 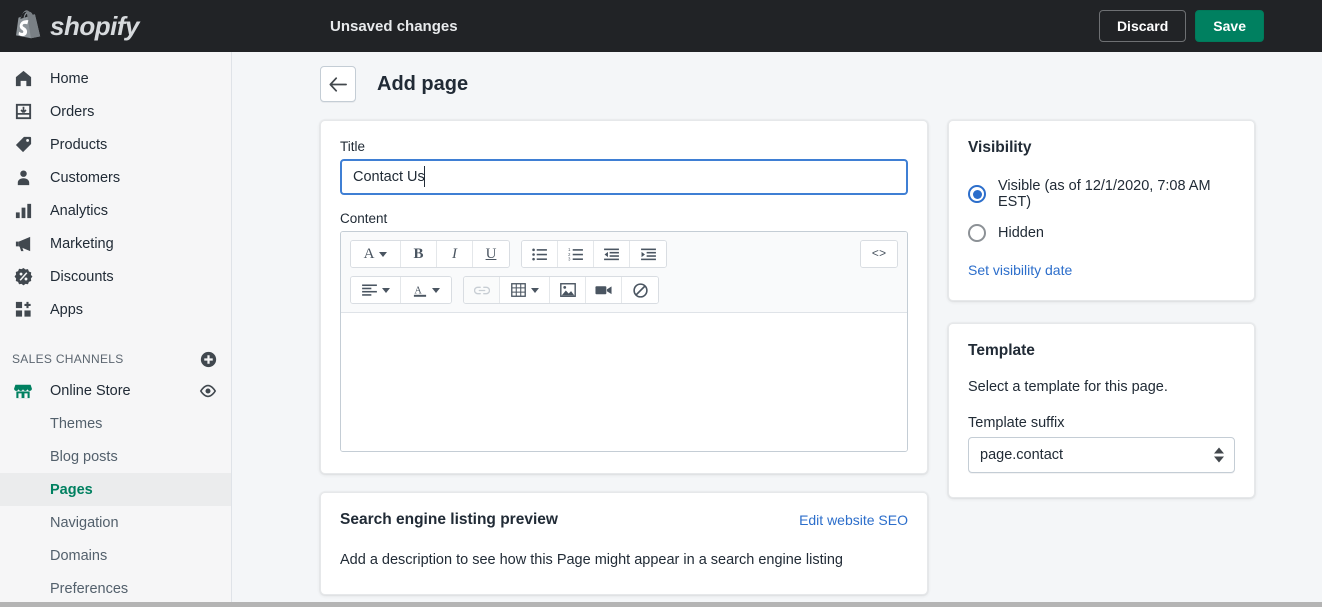 I want to click on sidebar-item-analytics: Analytics, so click(x=115, y=210).